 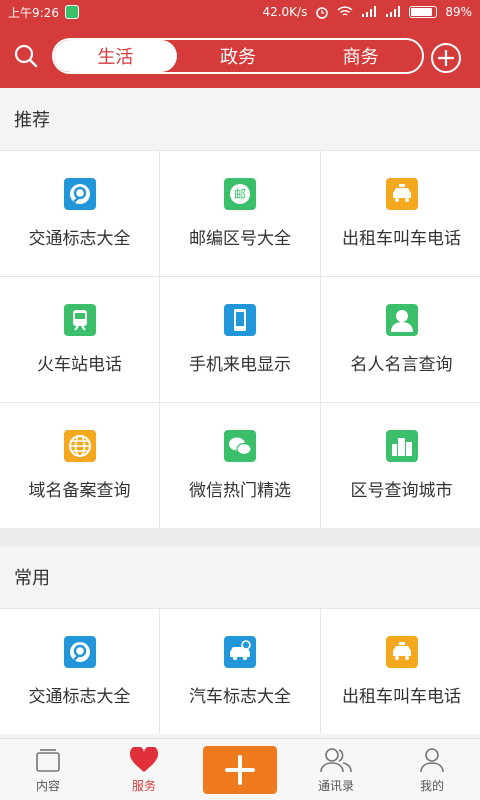 What do you see at coordinates (360, 56) in the screenshot?
I see `tab-business: 商务` at bounding box center [360, 56].